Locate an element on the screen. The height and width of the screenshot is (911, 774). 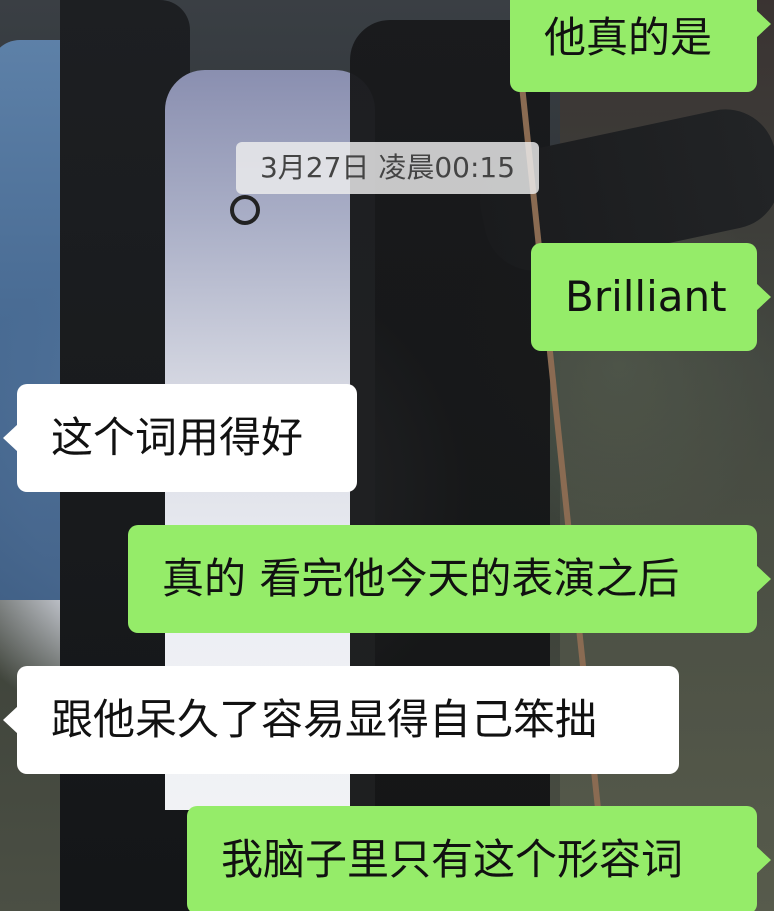
message-bubble-sent: Brilliant is located at coordinates (651, 297).